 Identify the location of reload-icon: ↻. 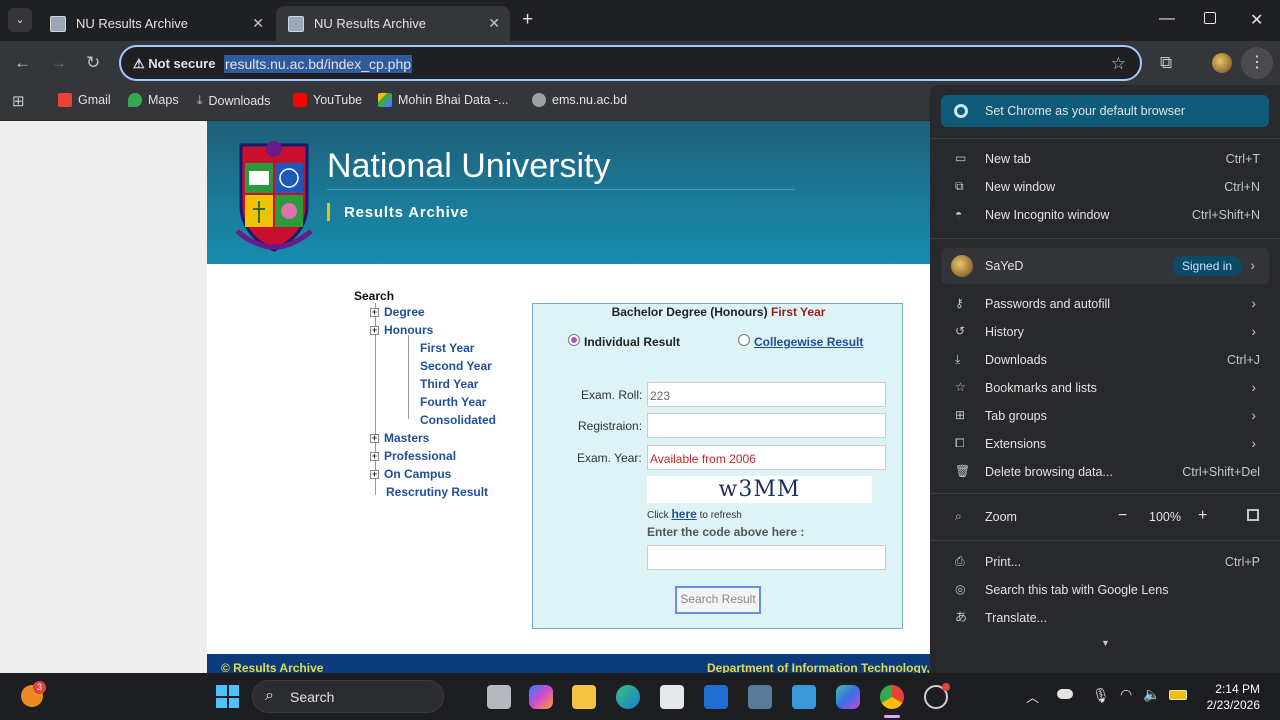
(93, 63).